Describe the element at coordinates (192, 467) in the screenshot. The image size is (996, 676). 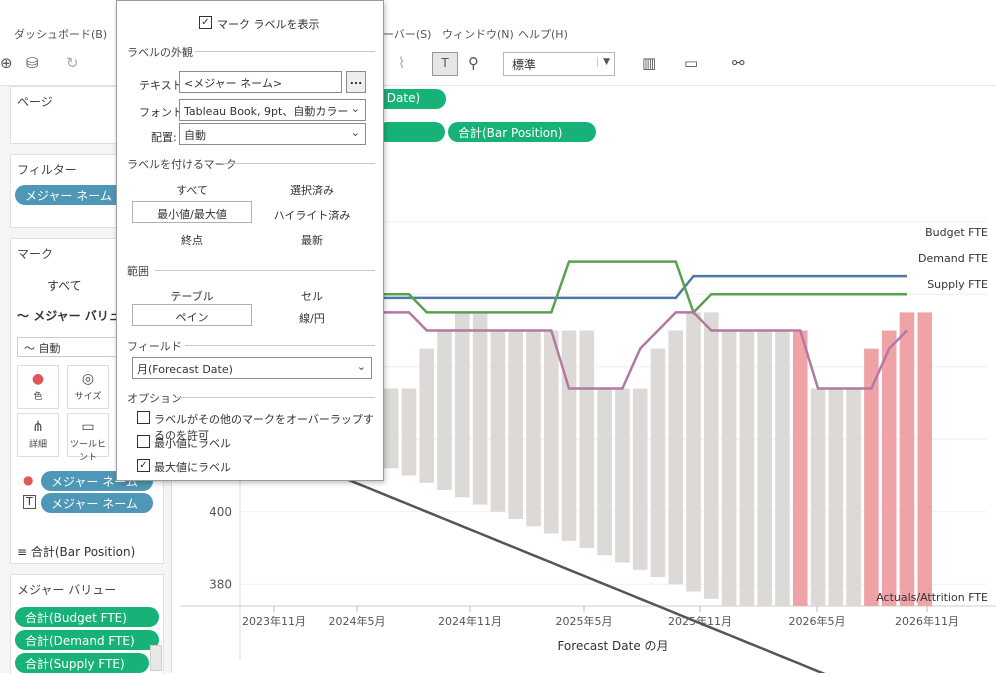
I see `label-max-label: 最大値にラベル` at that location.